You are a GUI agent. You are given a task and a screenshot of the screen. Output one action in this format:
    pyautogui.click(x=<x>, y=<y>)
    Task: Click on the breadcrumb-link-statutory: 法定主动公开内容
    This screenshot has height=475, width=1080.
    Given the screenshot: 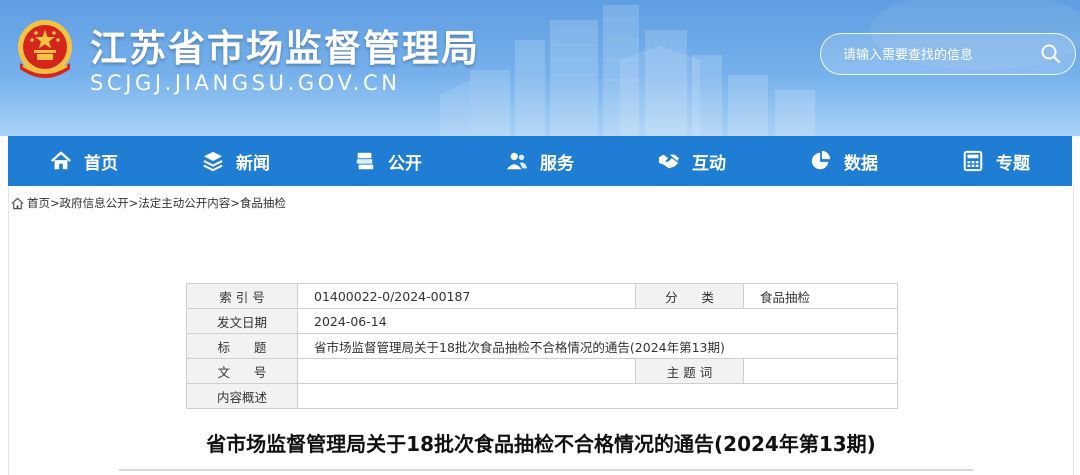 What is the action you would take?
    pyautogui.click(x=184, y=203)
    